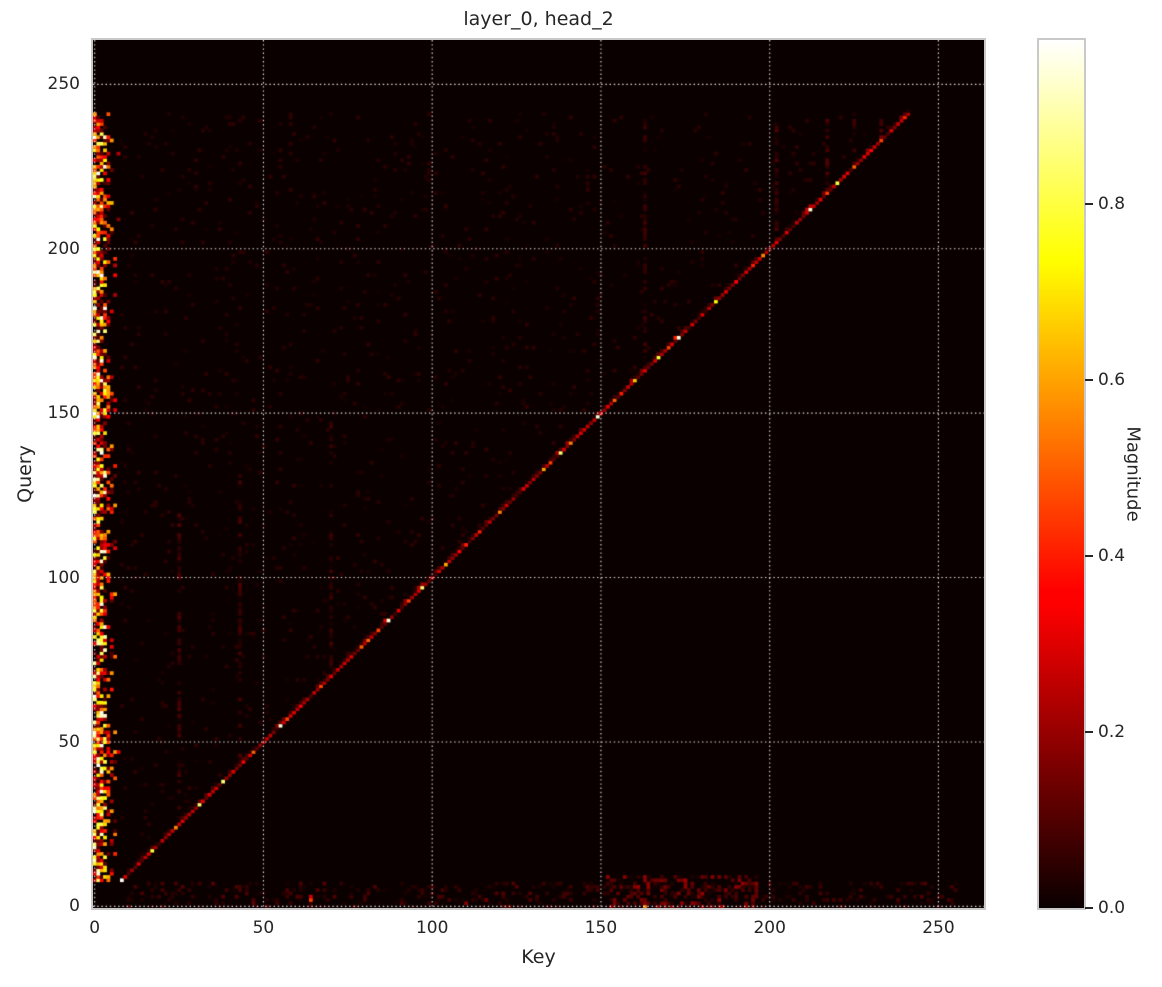 The width and height of the screenshot is (1162, 987). I want to click on x-tick-label: 200, so click(769, 928).